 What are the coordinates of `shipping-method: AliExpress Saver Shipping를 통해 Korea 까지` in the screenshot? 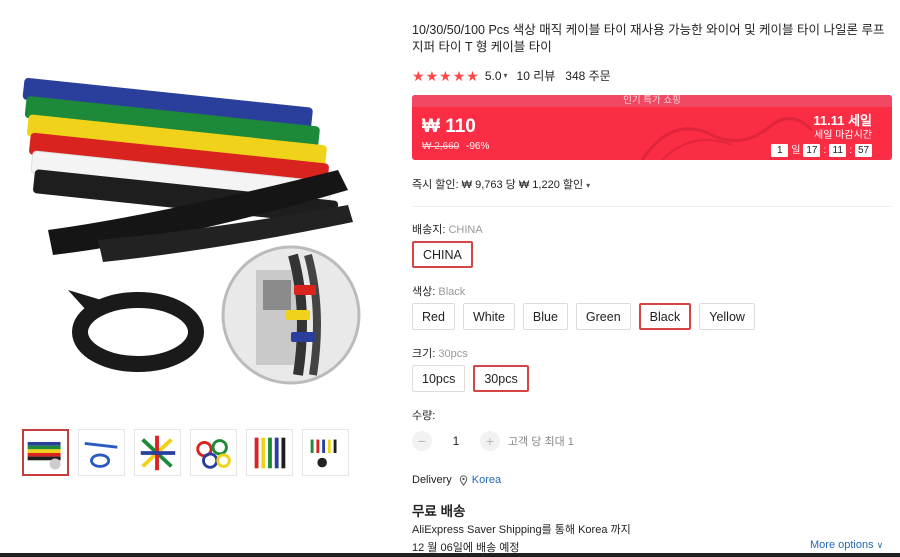 It's located at (521, 530).